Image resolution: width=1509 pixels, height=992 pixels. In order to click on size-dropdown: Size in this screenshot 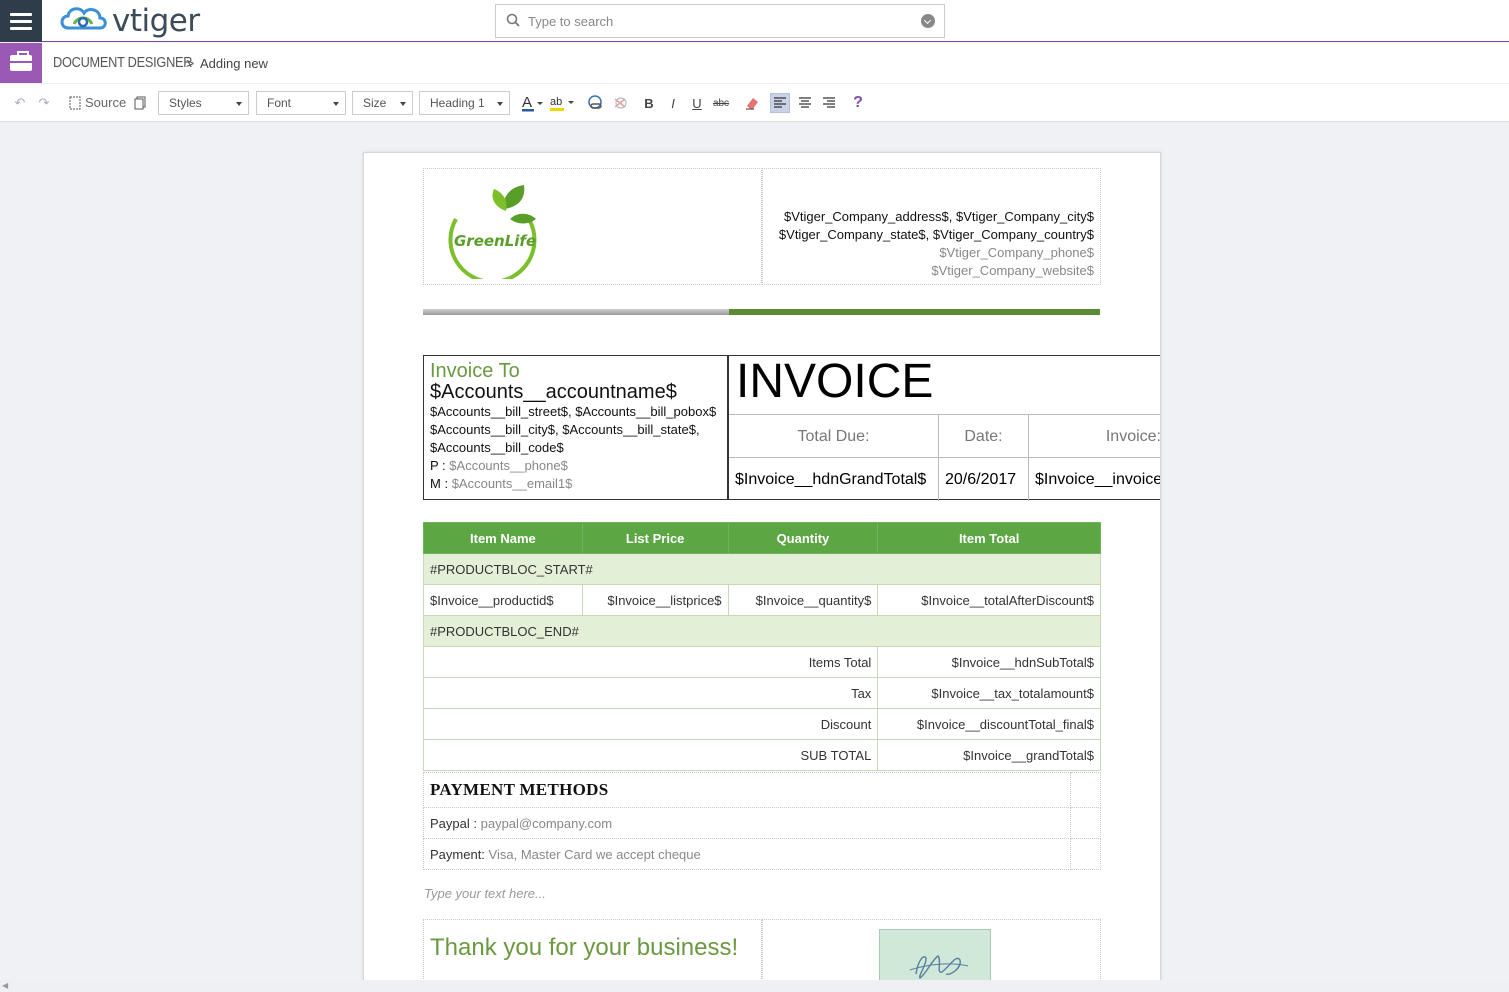, I will do `click(382, 103)`.